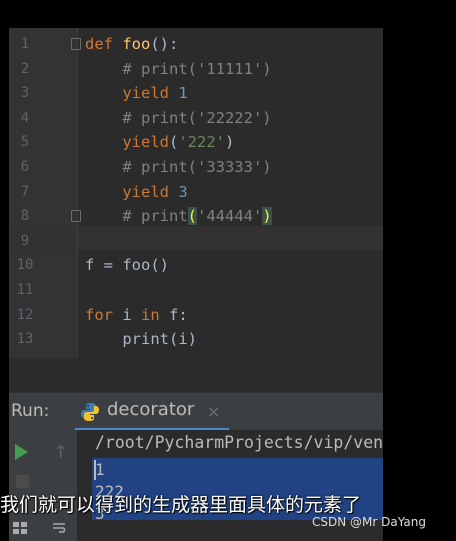 The image size is (456, 541). Describe the element at coordinates (104, 314) in the screenshot. I see `code-token: for` at that location.